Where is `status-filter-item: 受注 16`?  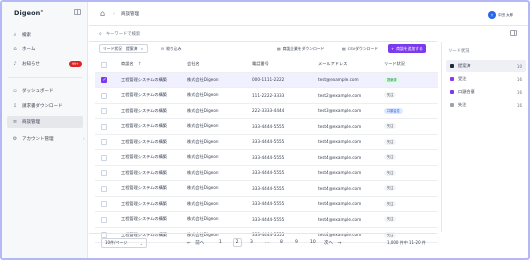 status-filter-item: 受注 16 is located at coordinates (486, 79).